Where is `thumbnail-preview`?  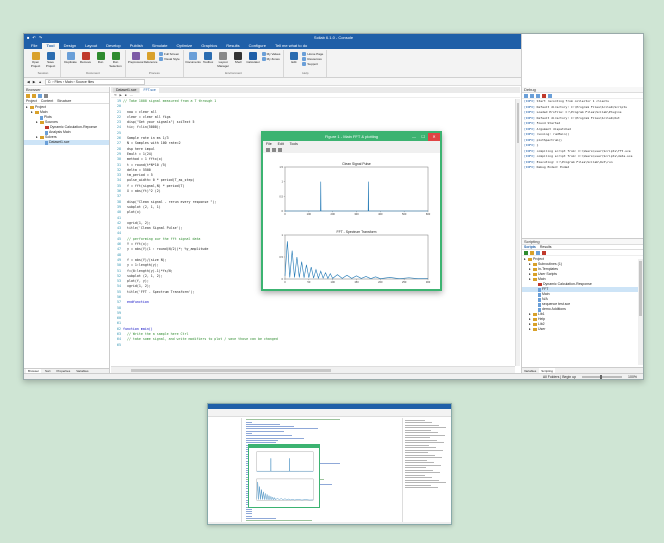 thumbnail-preview is located at coordinates (329, 464).